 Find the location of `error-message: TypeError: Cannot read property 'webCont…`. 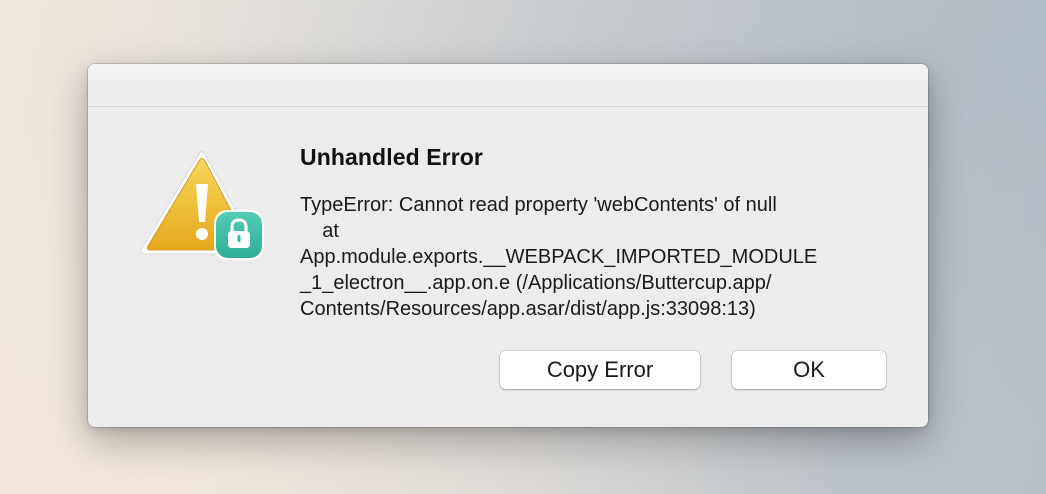

error-message: TypeError: Cannot read property 'webCont… is located at coordinates (559, 257).